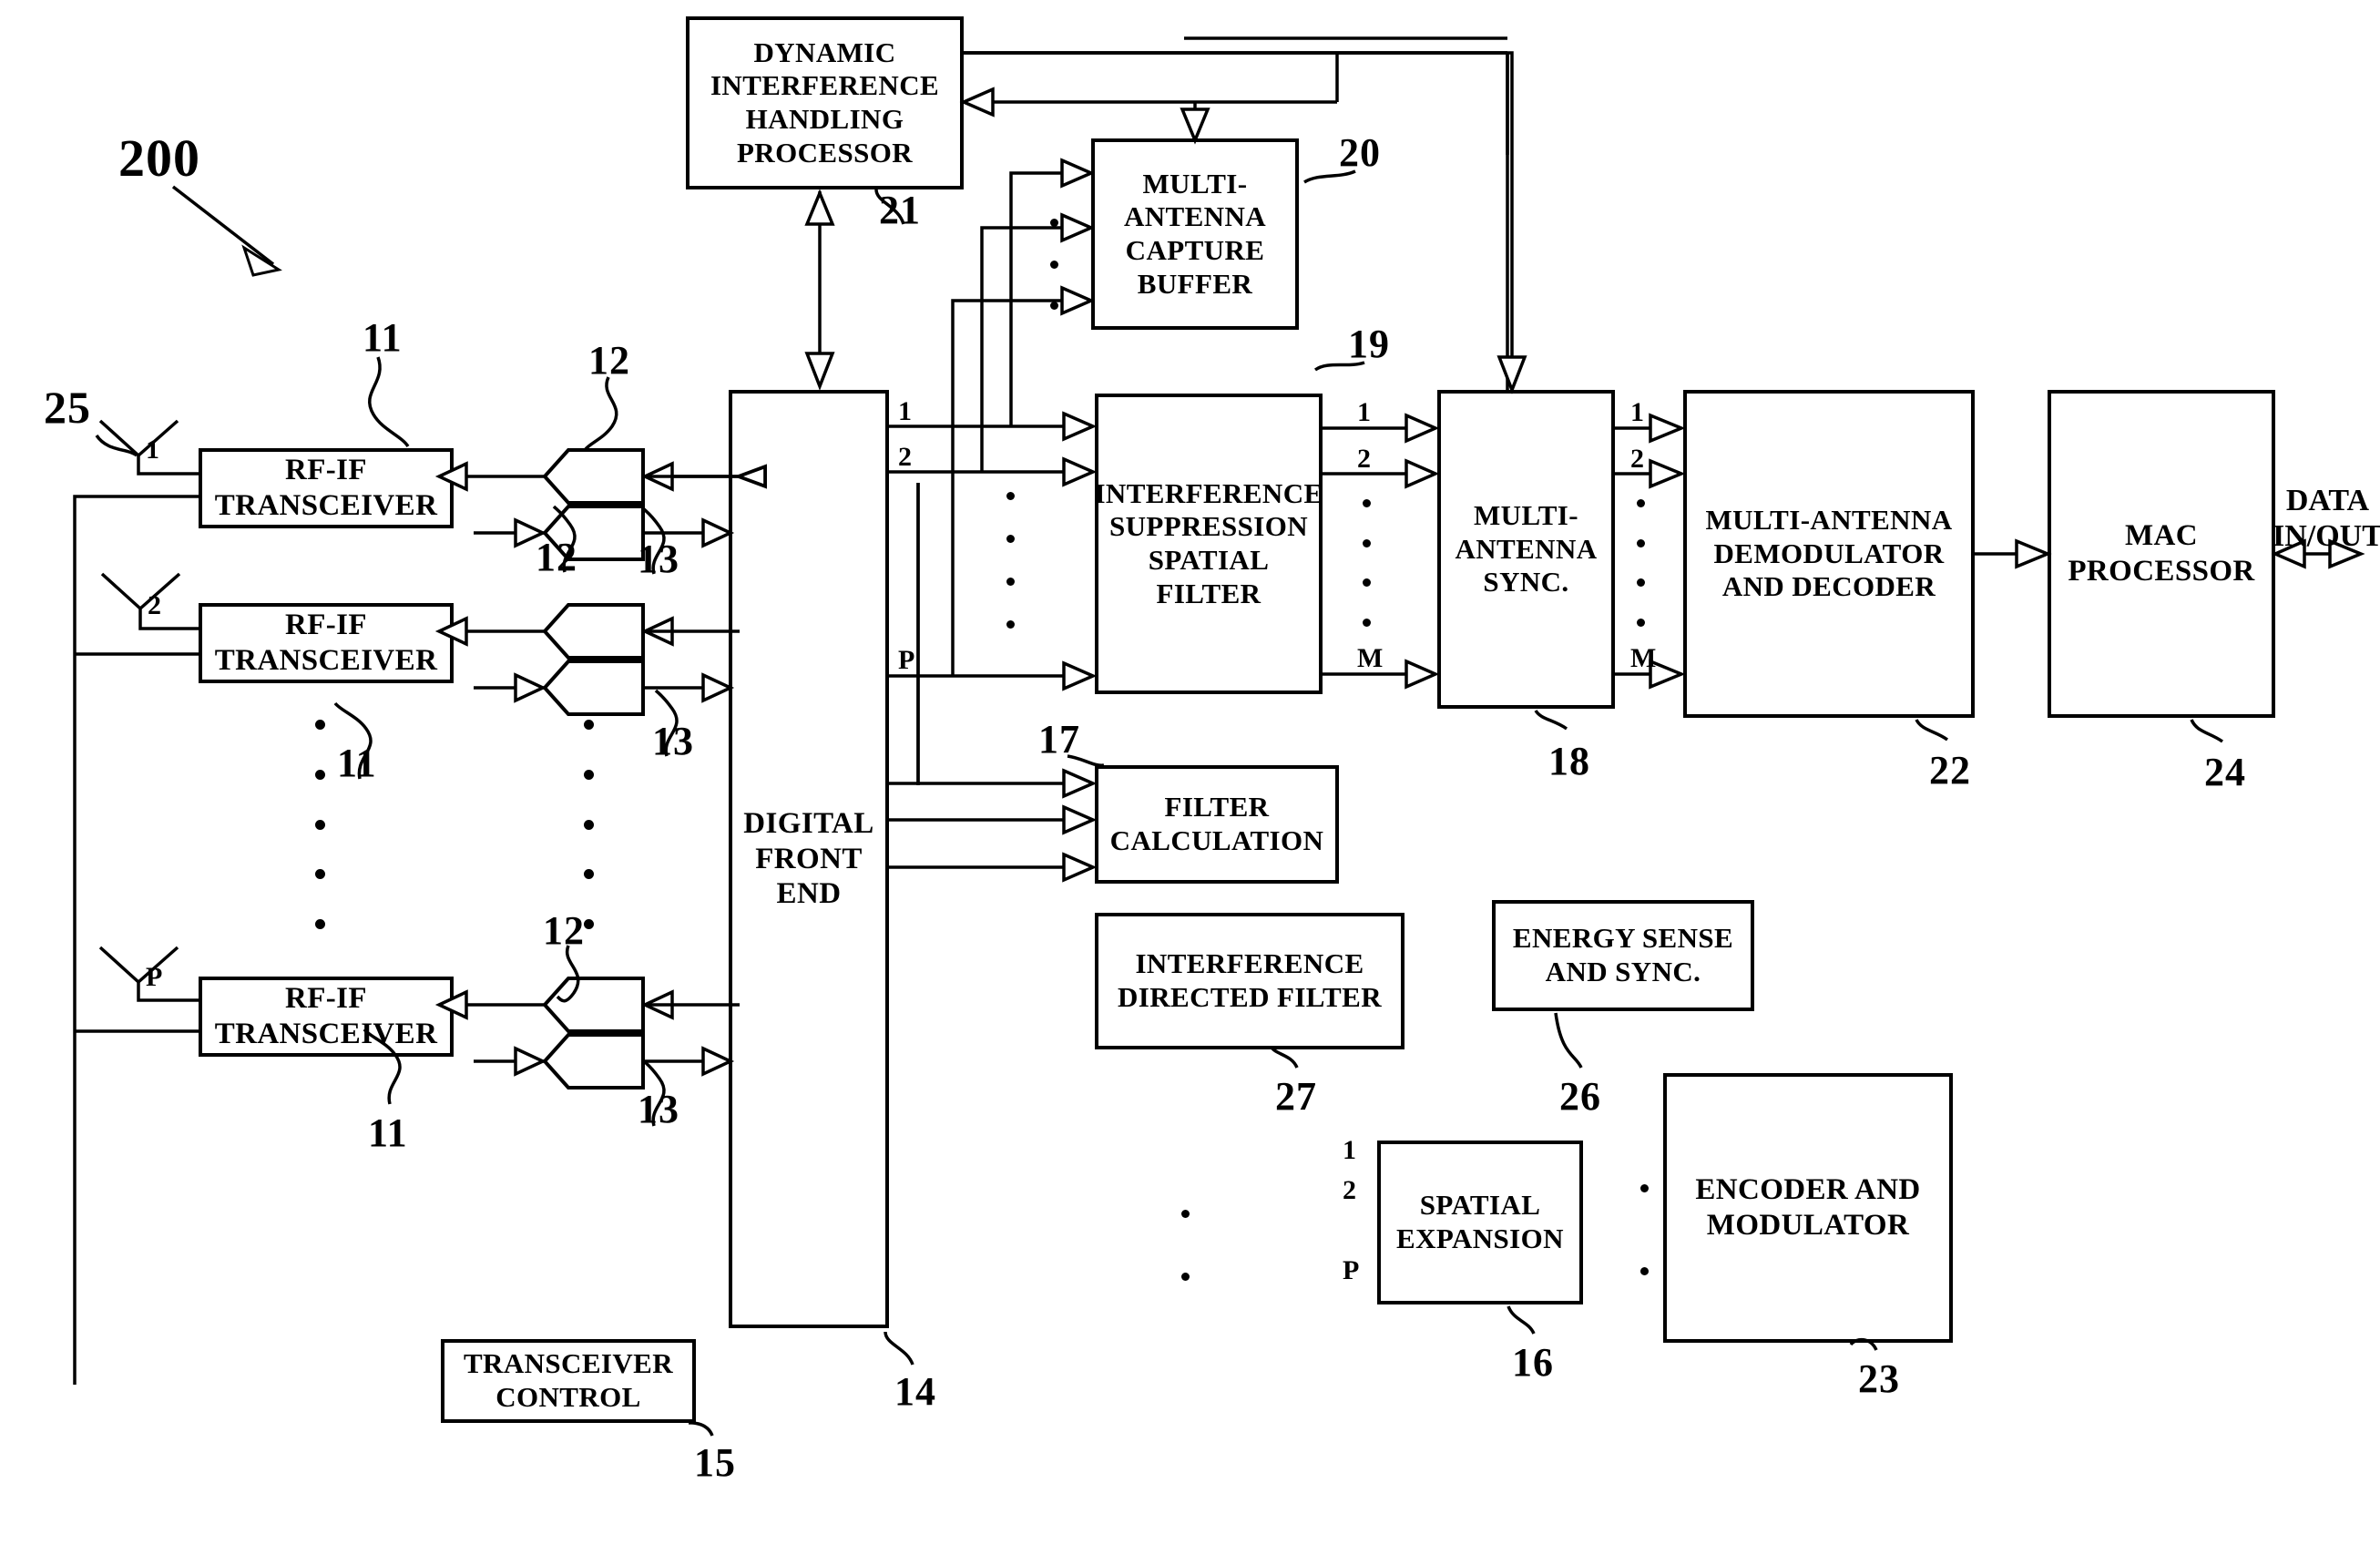 The height and width of the screenshot is (1555, 2380). What do you see at coordinates (1059, 739) in the screenshot?
I see `numeral-17: 17` at bounding box center [1059, 739].